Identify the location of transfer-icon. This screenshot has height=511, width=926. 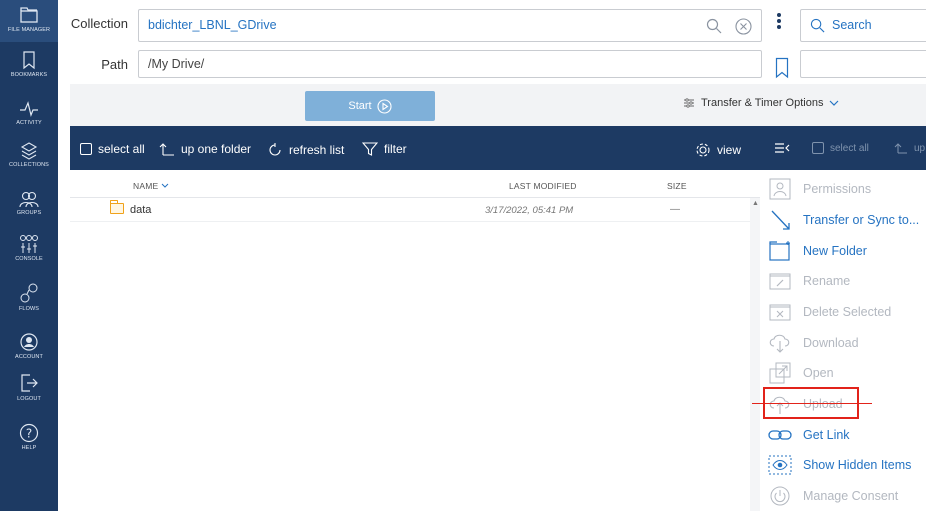
(780, 220).